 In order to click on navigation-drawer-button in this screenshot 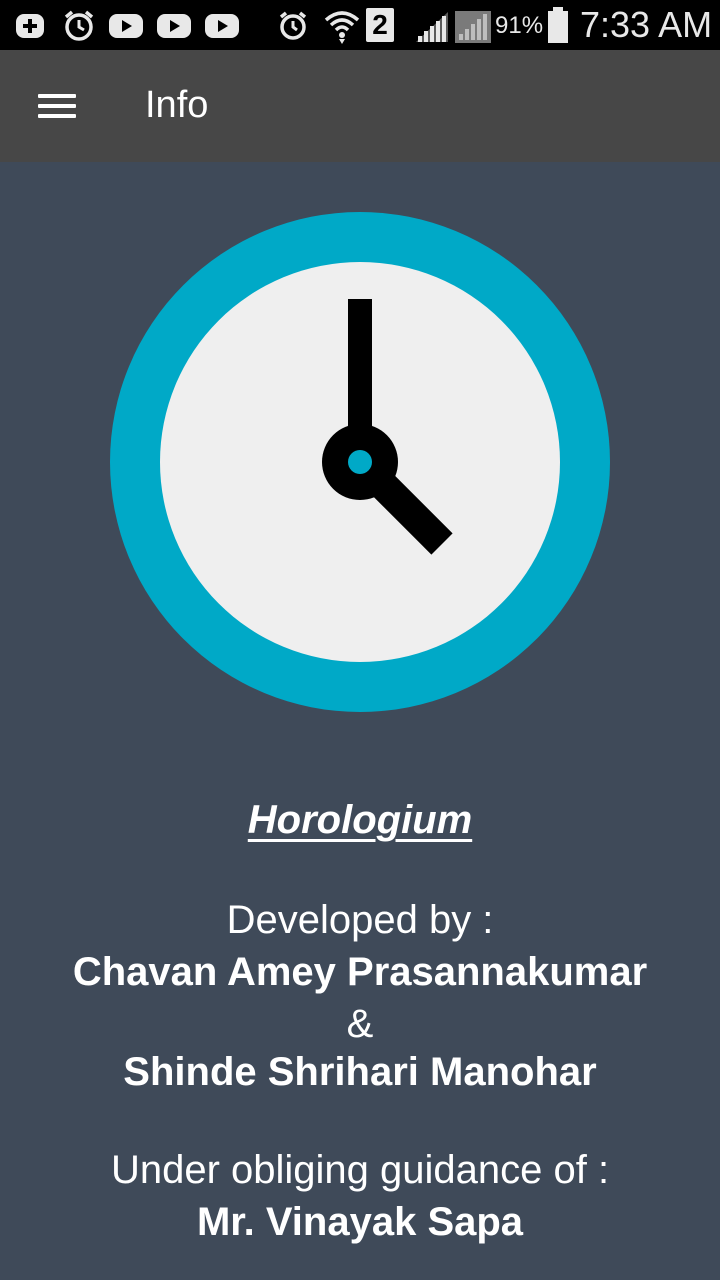, I will do `click(56, 106)`.